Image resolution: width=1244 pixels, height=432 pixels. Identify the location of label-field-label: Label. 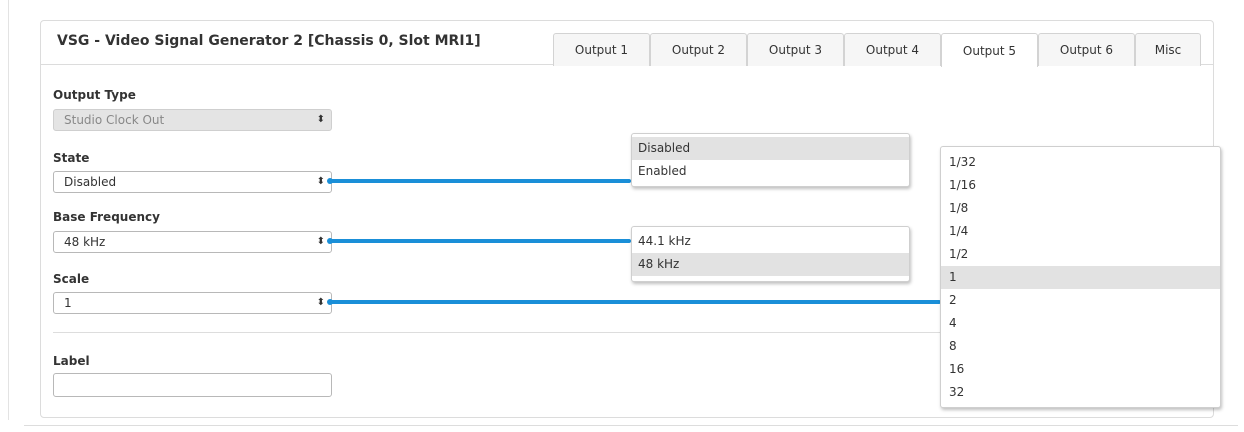
(71, 361).